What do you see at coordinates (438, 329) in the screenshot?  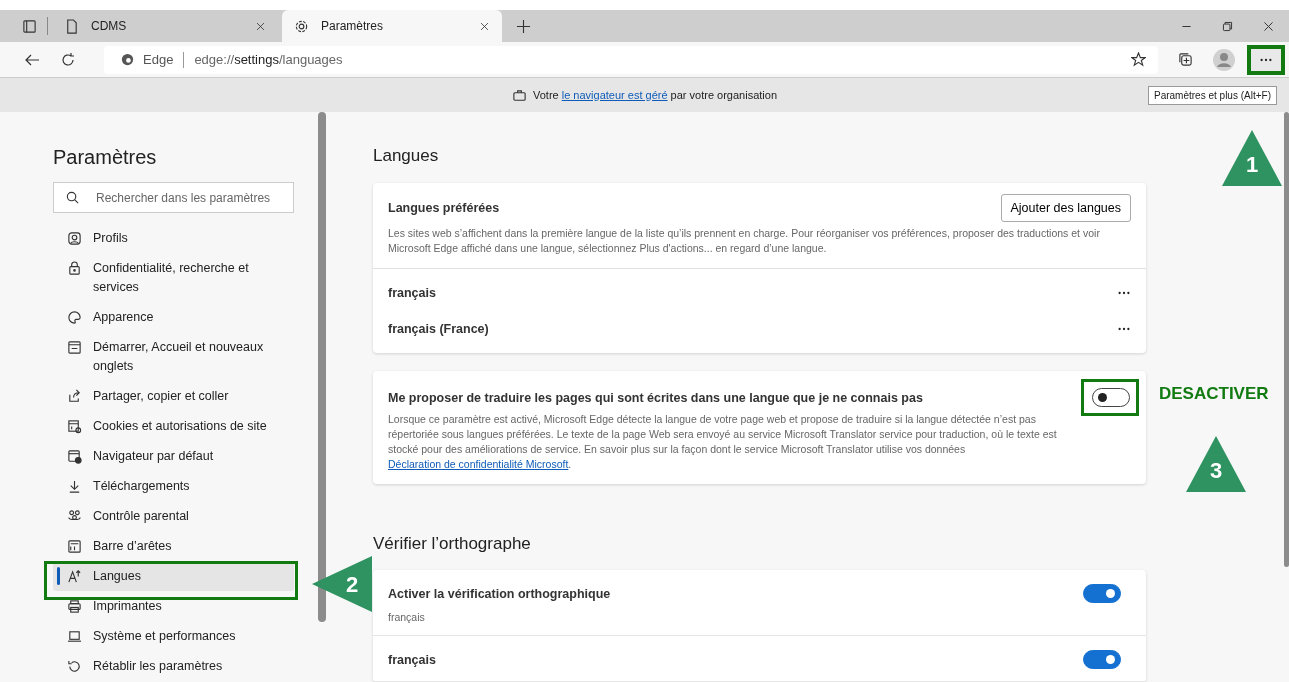 I see `language-name: français (France)` at bounding box center [438, 329].